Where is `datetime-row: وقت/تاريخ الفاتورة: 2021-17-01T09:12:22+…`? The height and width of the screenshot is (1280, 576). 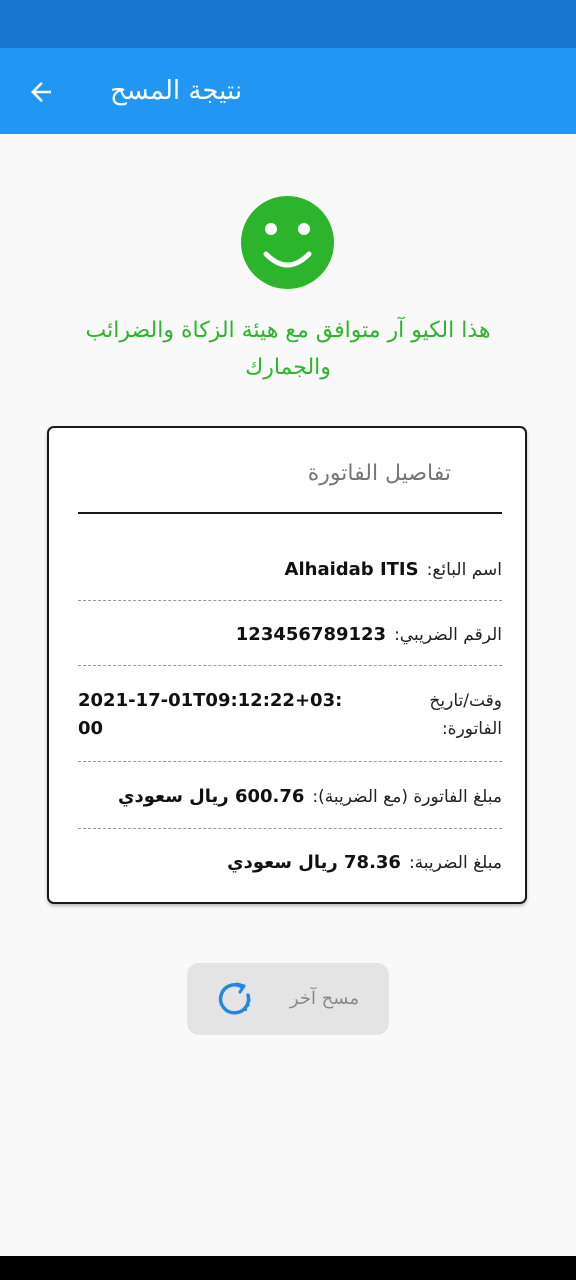
datetime-row: وقت/تاريخ الفاتورة: 2021-17-01T09:12:22+… is located at coordinates (290, 715).